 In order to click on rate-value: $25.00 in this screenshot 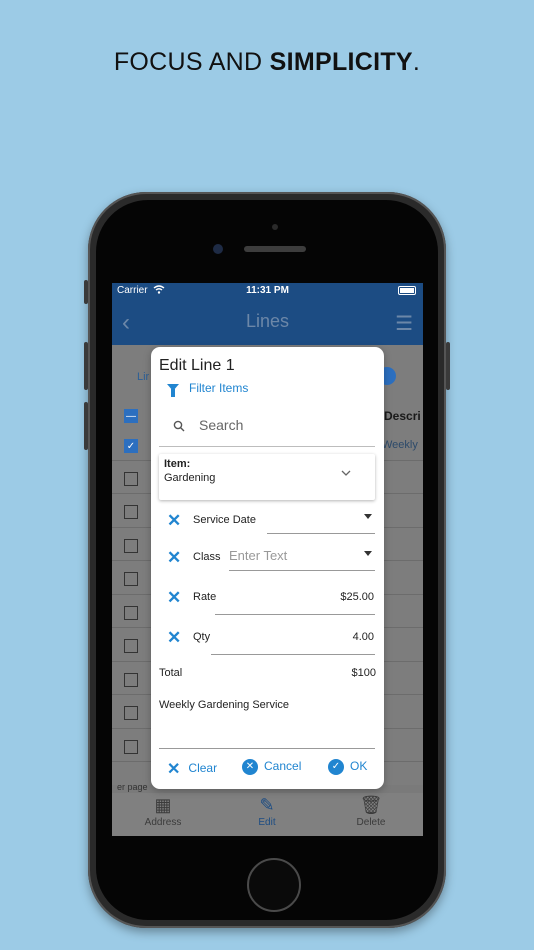, I will do `click(357, 597)`.